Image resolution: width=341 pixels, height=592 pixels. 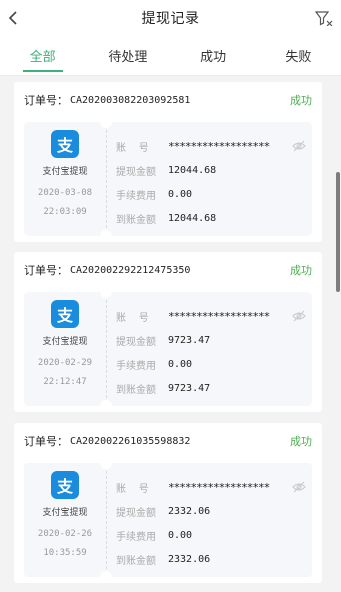 I want to click on scrollbar, so click(x=338, y=334).